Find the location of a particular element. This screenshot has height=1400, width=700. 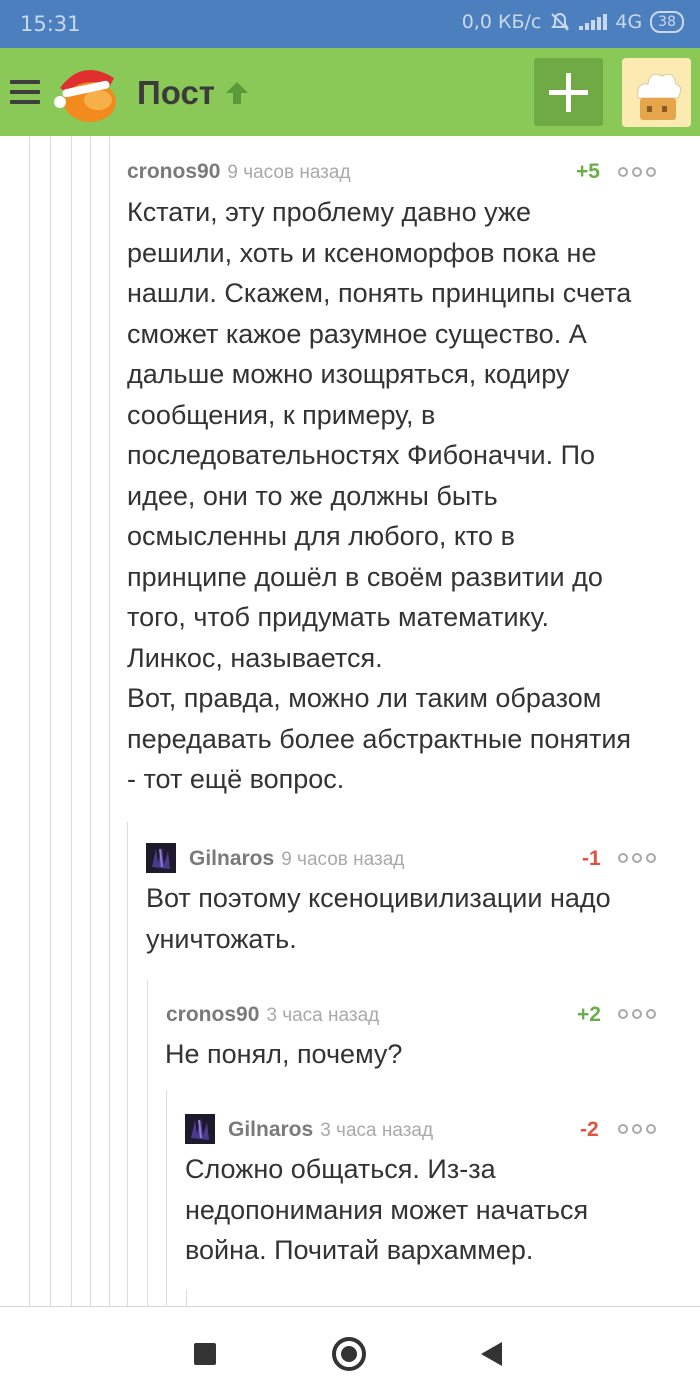

hamburger-icon is located at coordinates (25, 93).